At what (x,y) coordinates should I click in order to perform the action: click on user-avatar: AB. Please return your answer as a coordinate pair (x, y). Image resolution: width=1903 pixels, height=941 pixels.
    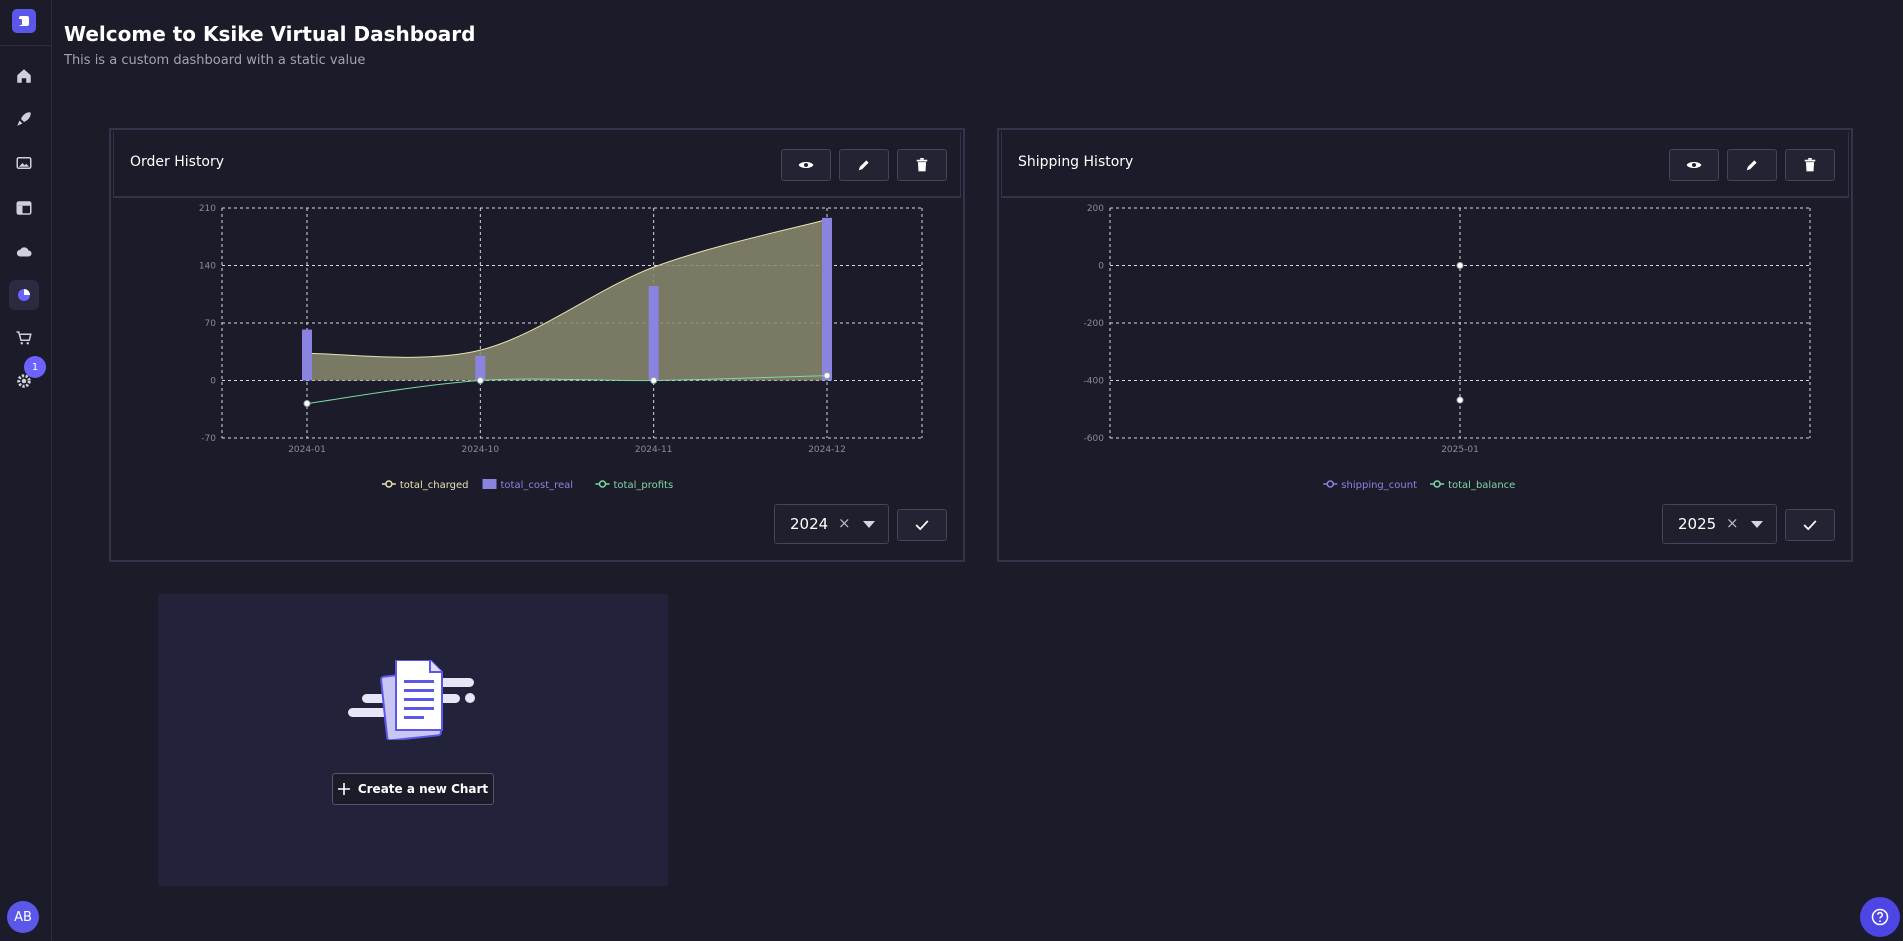
    Looking at the image, I should click on (23, 917).